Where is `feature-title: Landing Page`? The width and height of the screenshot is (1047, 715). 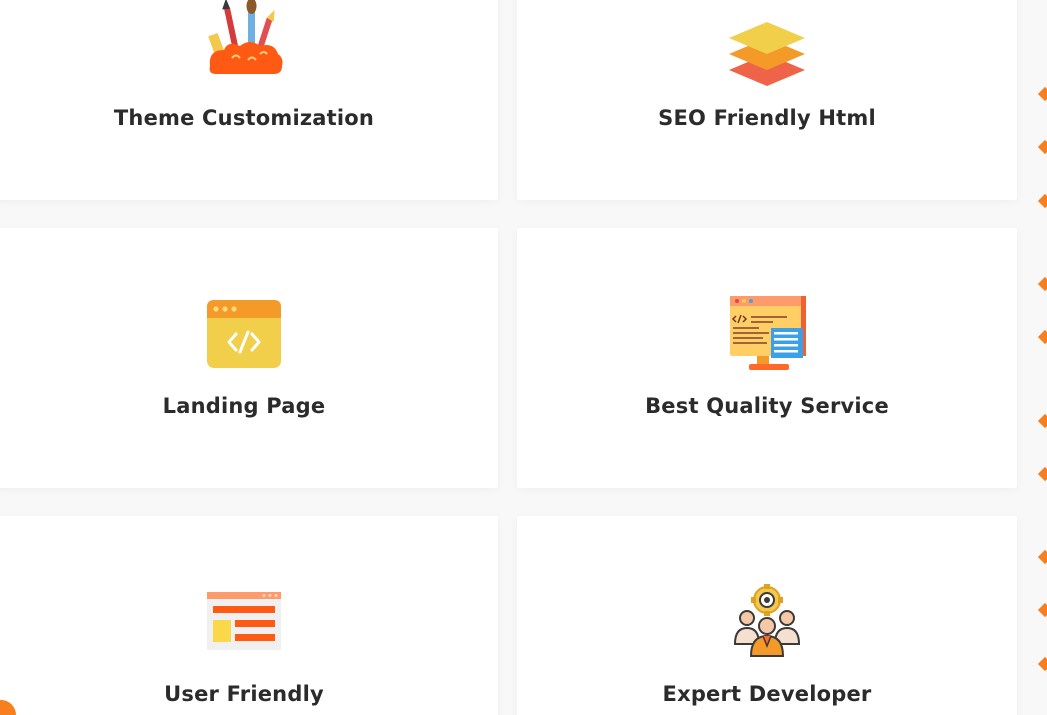 feature-title: Landing Page is located at coordinates (244, 406).